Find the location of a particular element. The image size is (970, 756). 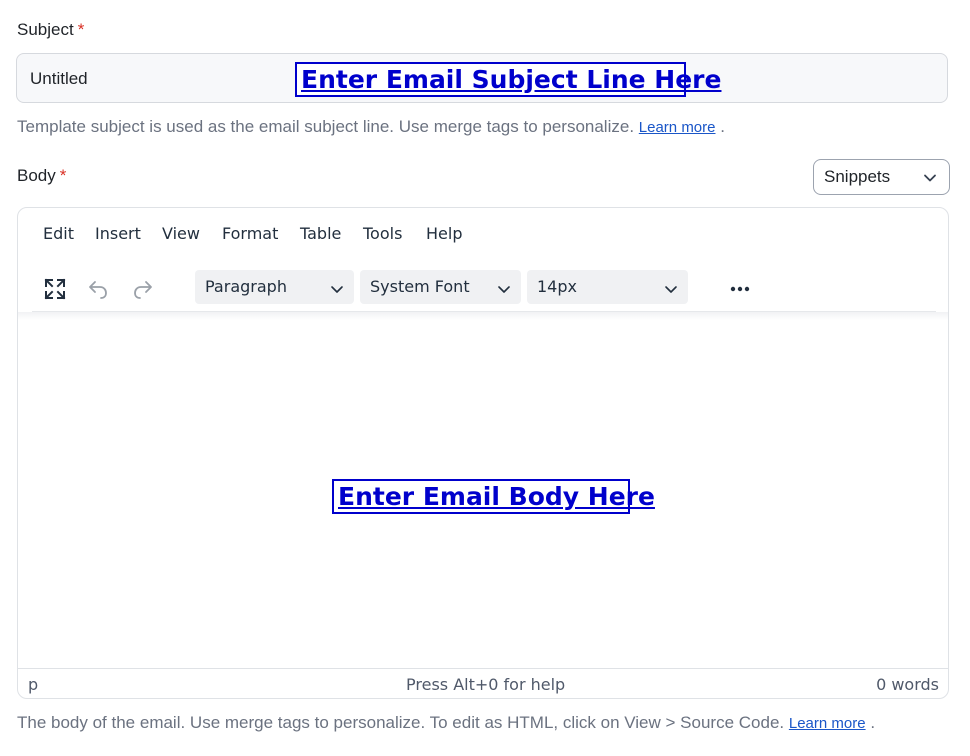

body-label-text: Body is located at coordinates (36, 175).